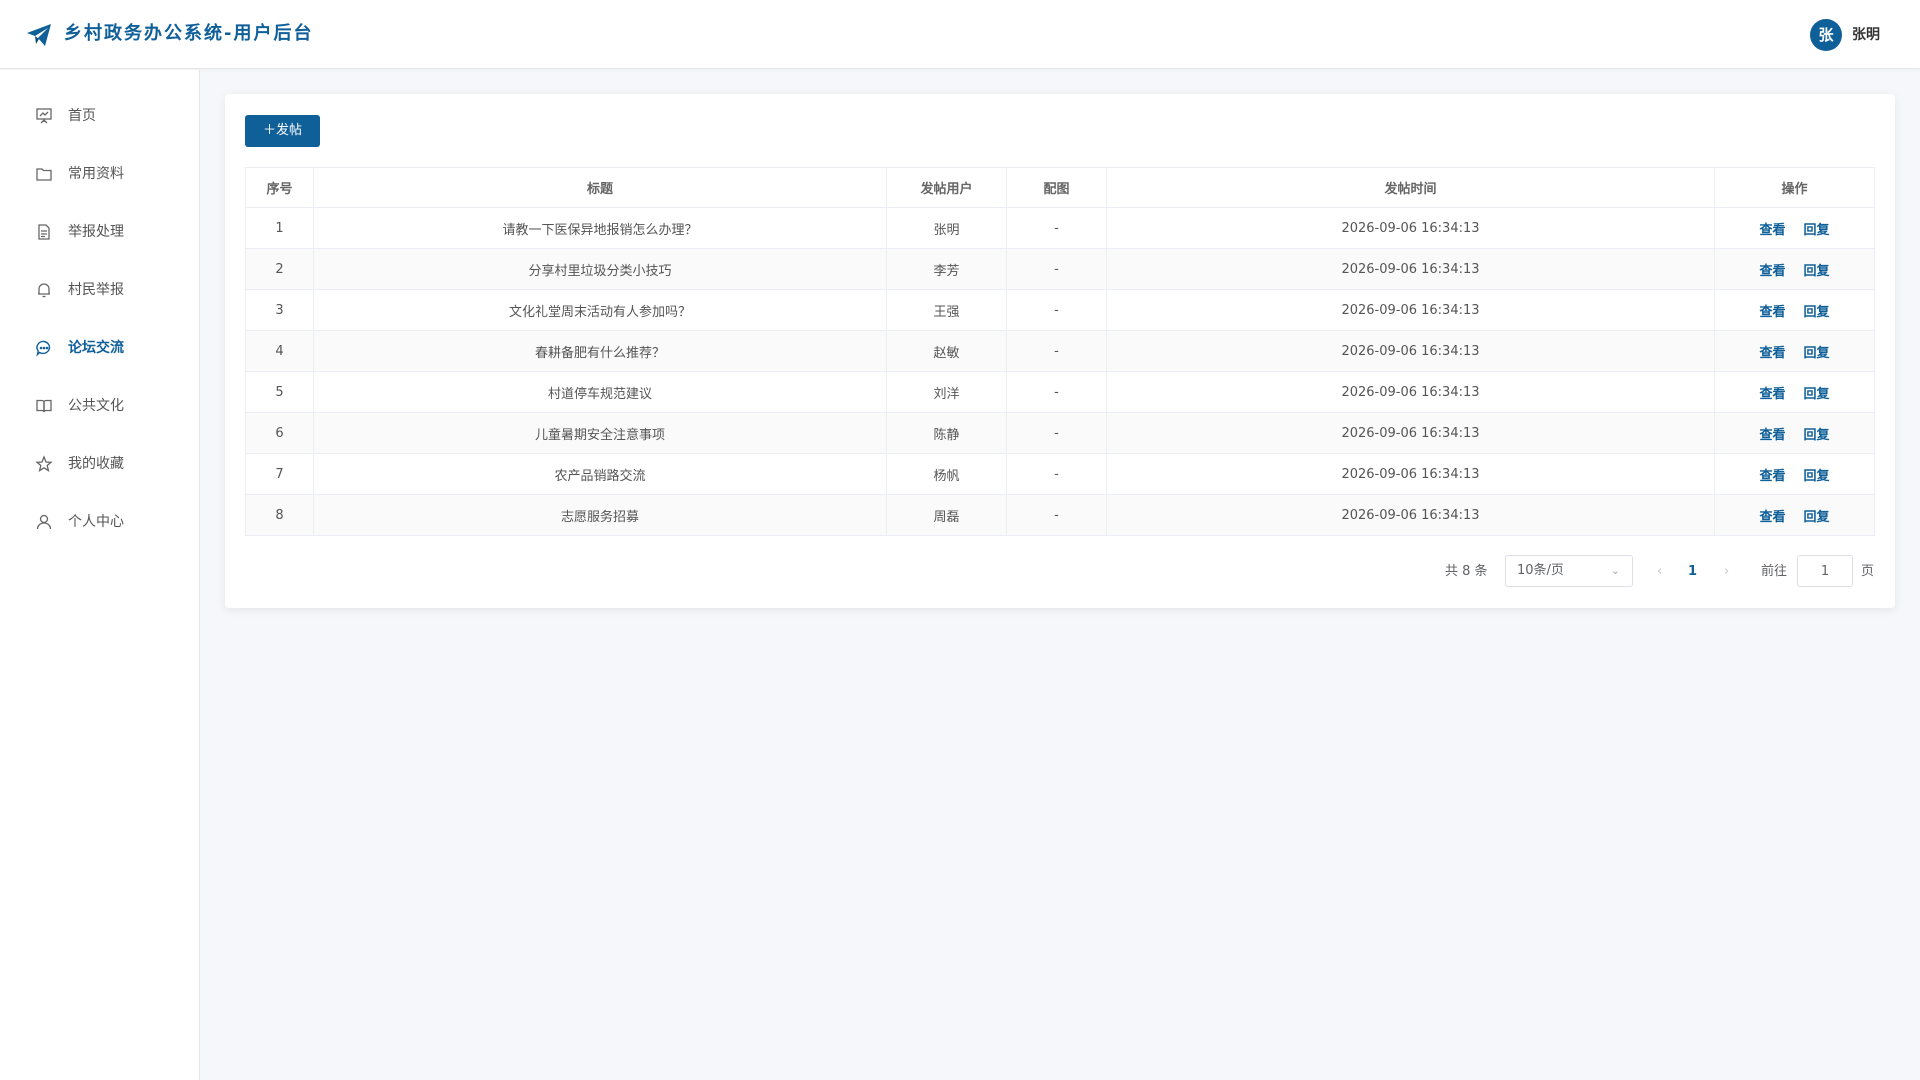 The image size is (1920, 1080). Describe the element at coordinates (96, 174) in the screenshot. I see `sidebar-item-label: 常用资料` at that location.